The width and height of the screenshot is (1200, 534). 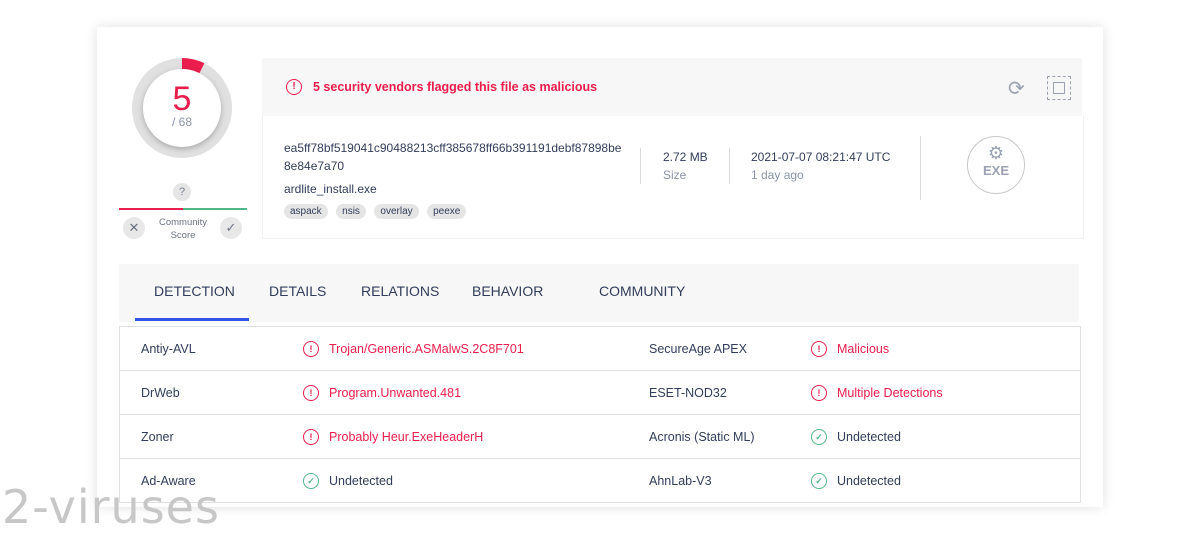 What do you see at coordinates (351, 211) in the screenshot?
I see `tag: nsis` at bounding box center [351, 211].